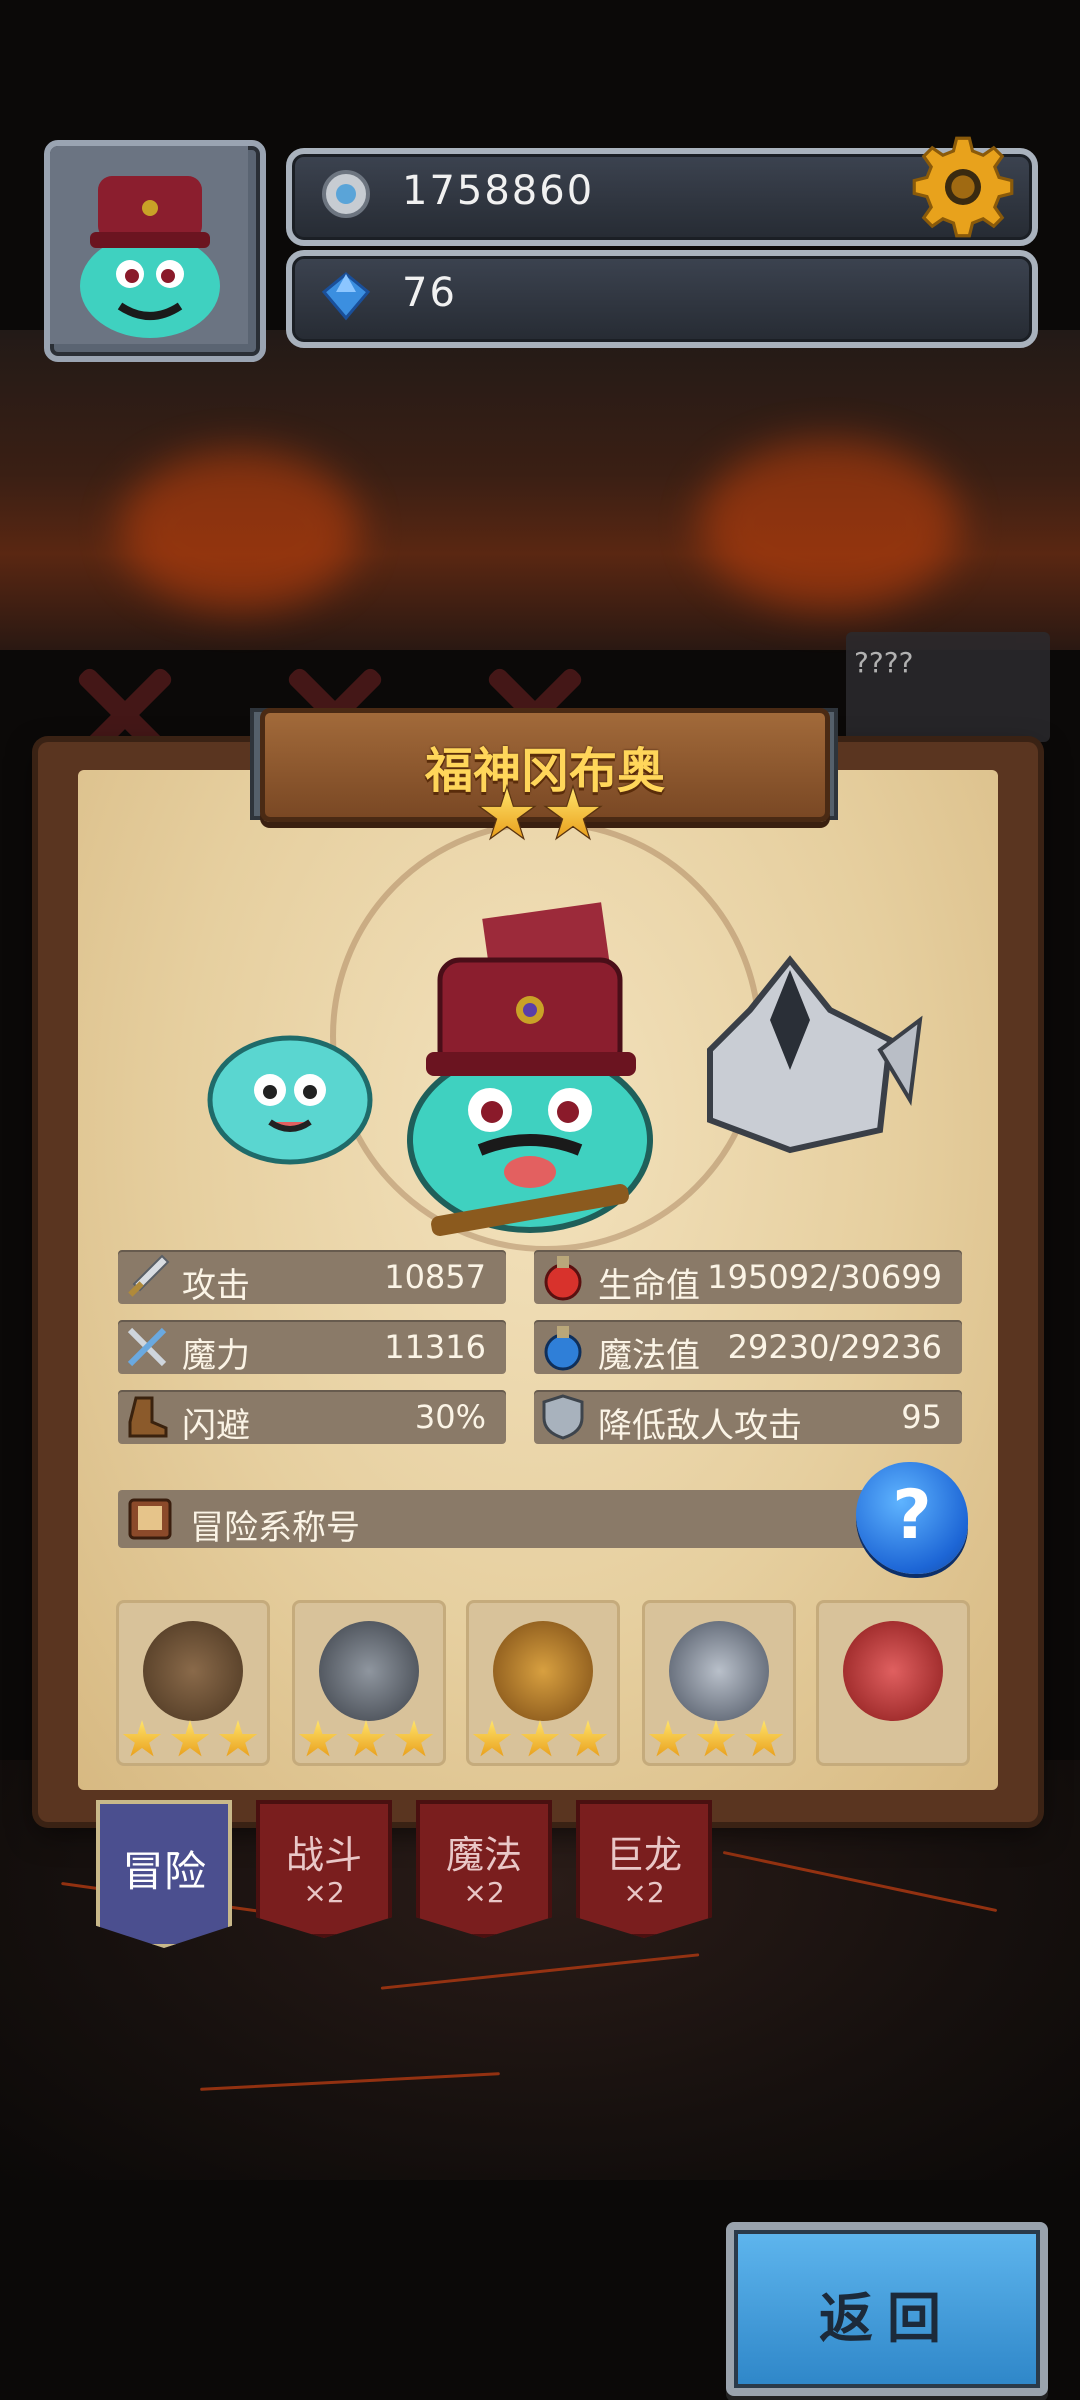  I want to click on stat-mp: 魔法值 29230/29236, so click(748, 1348).